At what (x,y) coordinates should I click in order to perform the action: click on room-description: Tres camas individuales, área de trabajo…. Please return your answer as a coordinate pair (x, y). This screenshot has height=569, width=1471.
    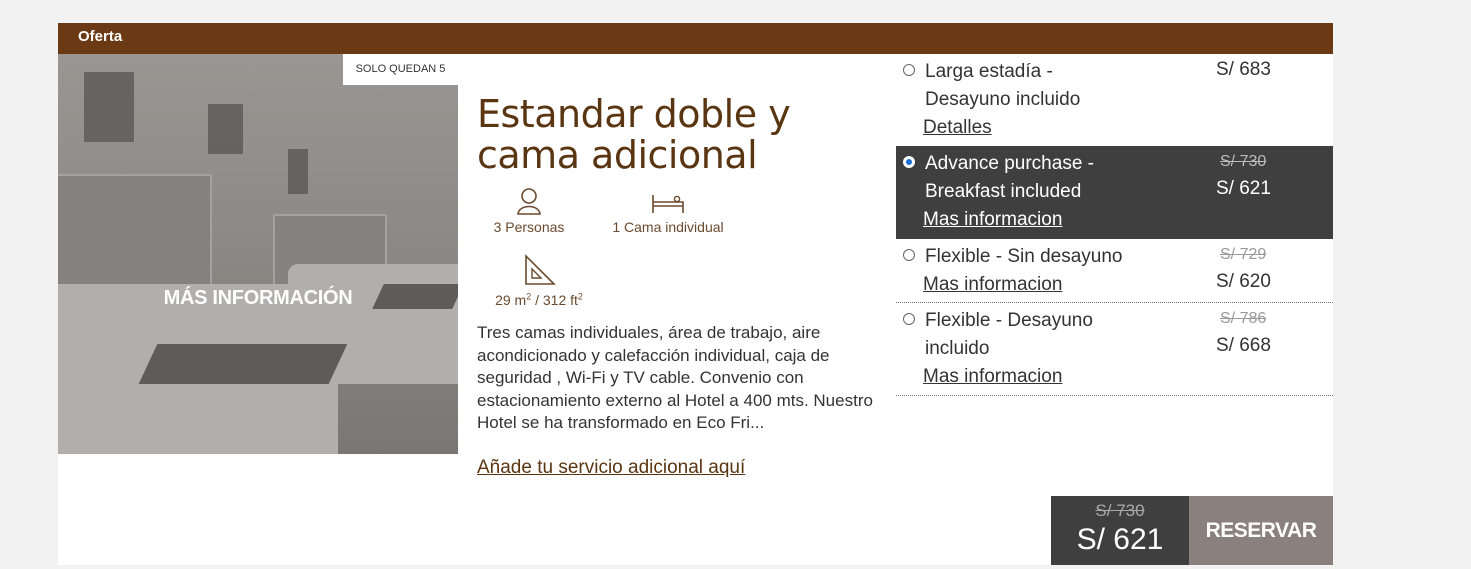
    Looking at the image, I should click on (675, 377).